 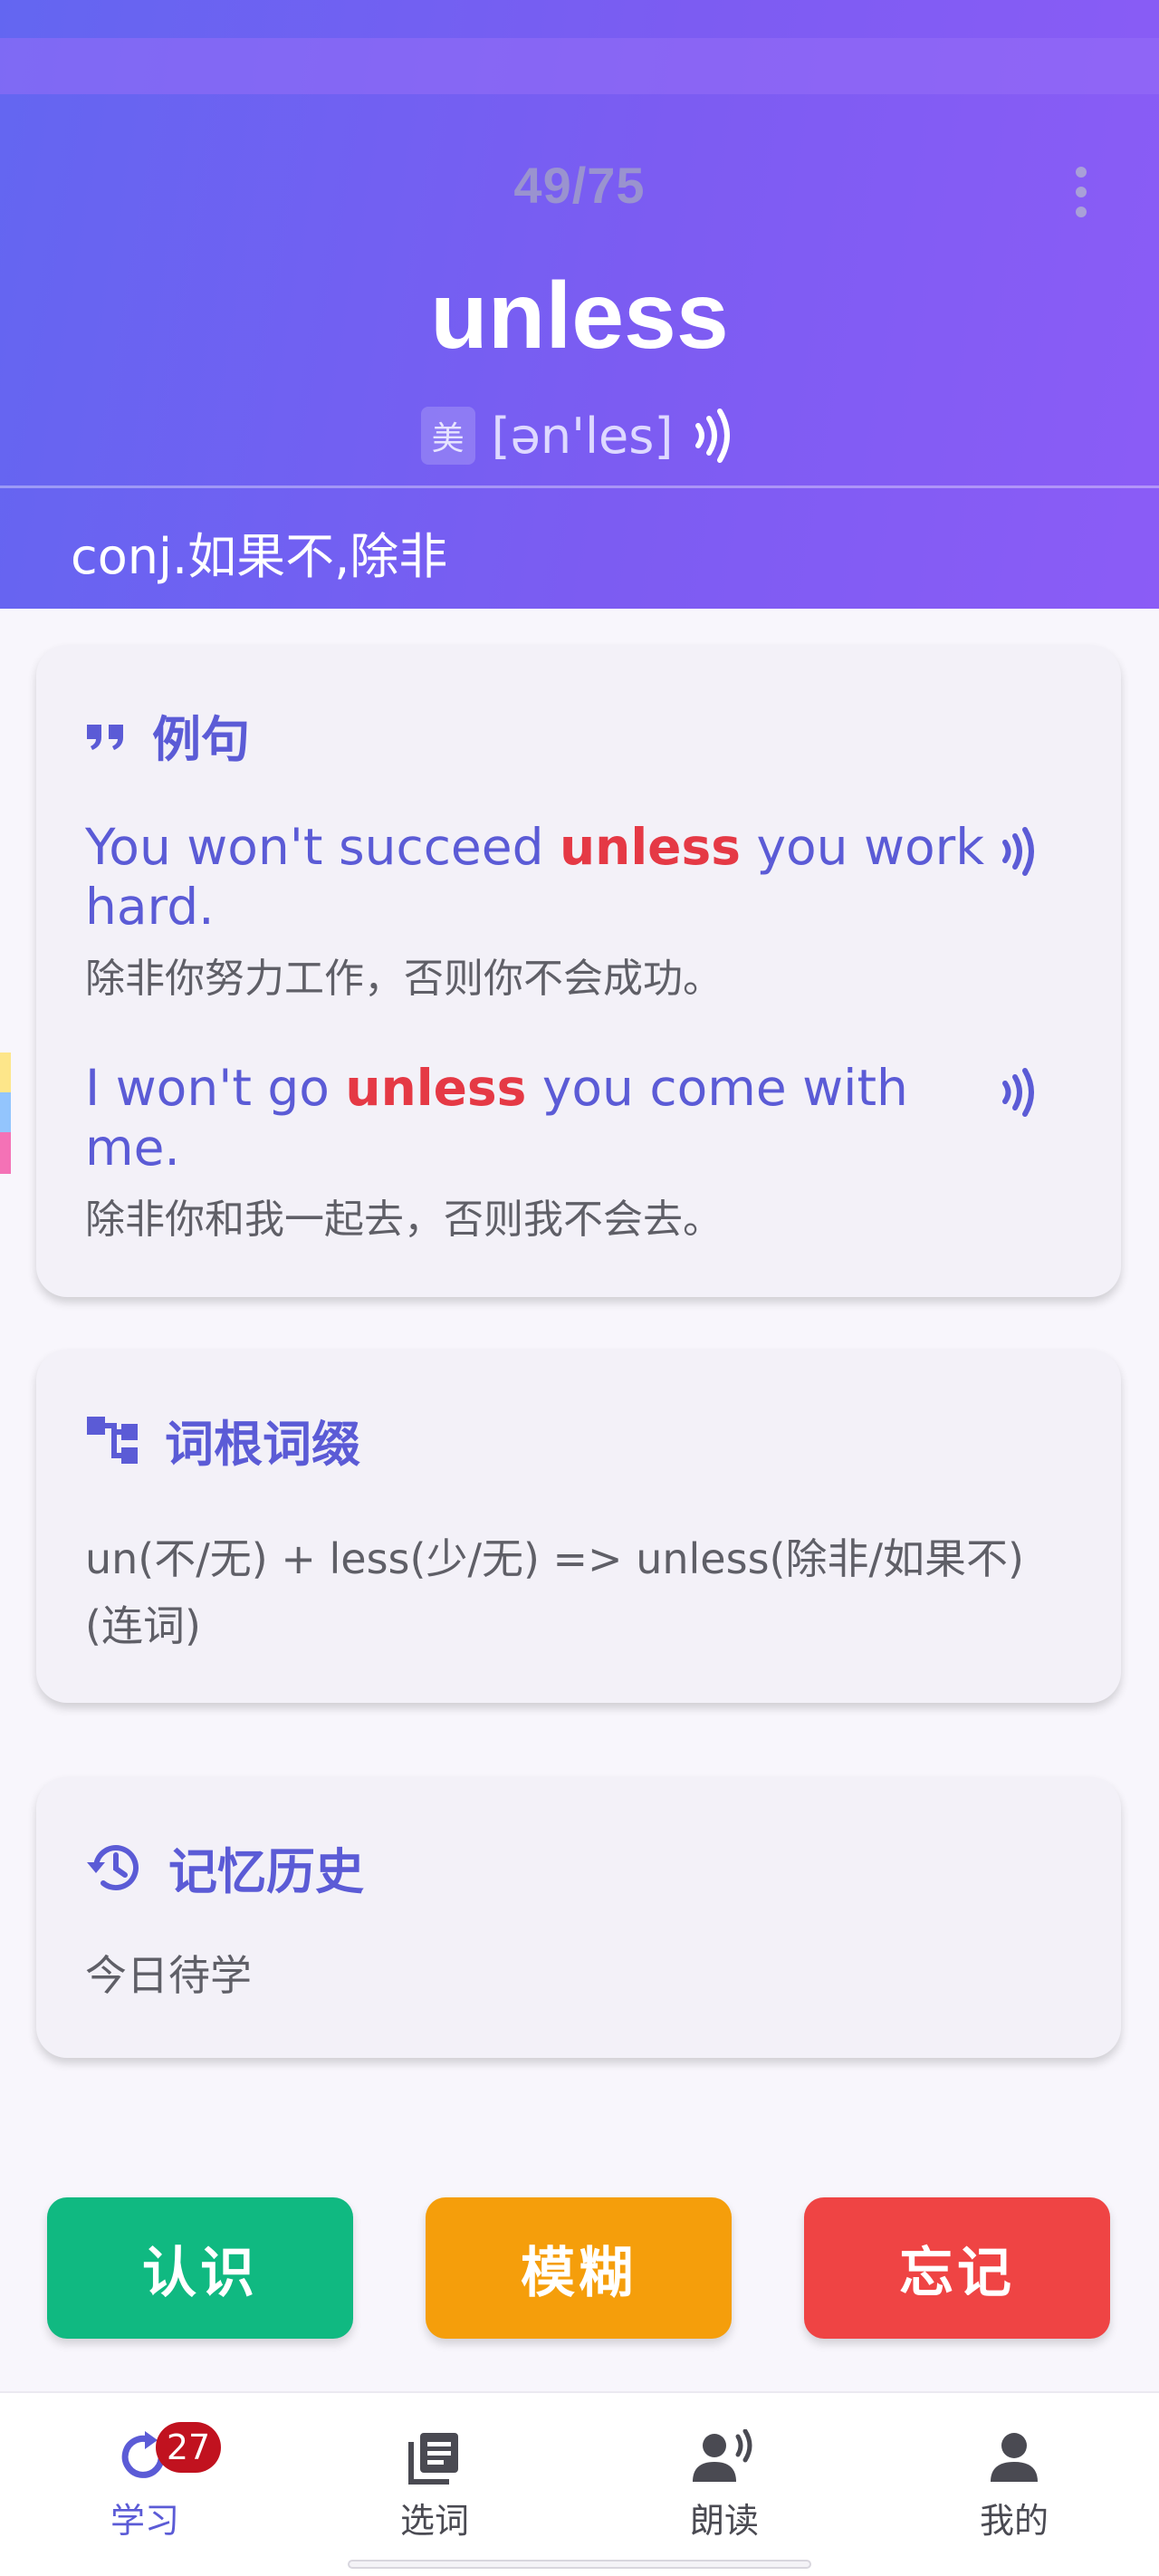 I want to click on history-icon, so click(x=113, y=1867).